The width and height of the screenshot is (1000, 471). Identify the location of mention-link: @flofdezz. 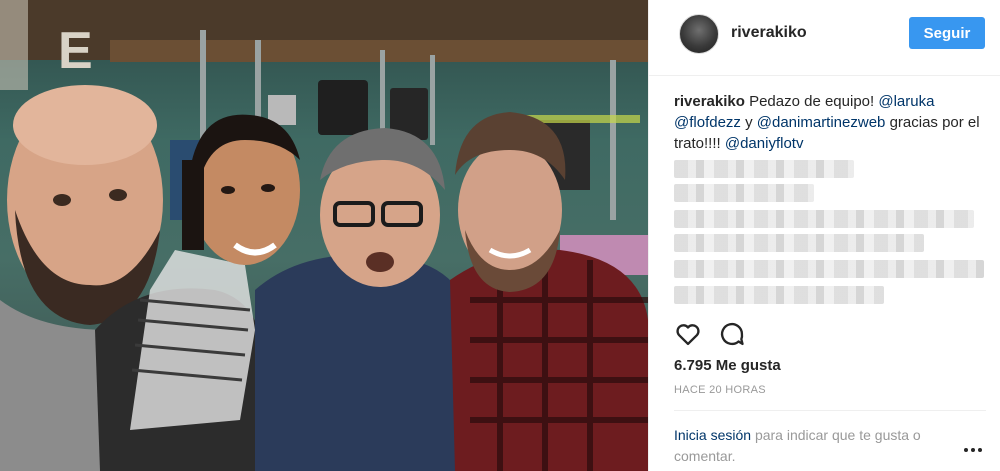
(707, 122).